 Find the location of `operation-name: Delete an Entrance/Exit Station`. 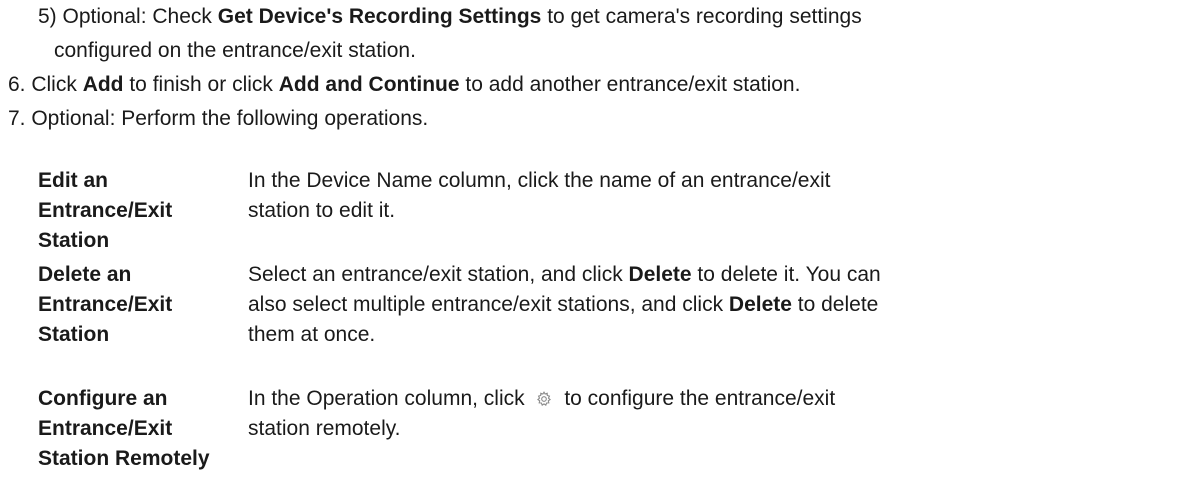

operation-name: Delete an Entrance/Exit Station is located at coordinates (105, 304).